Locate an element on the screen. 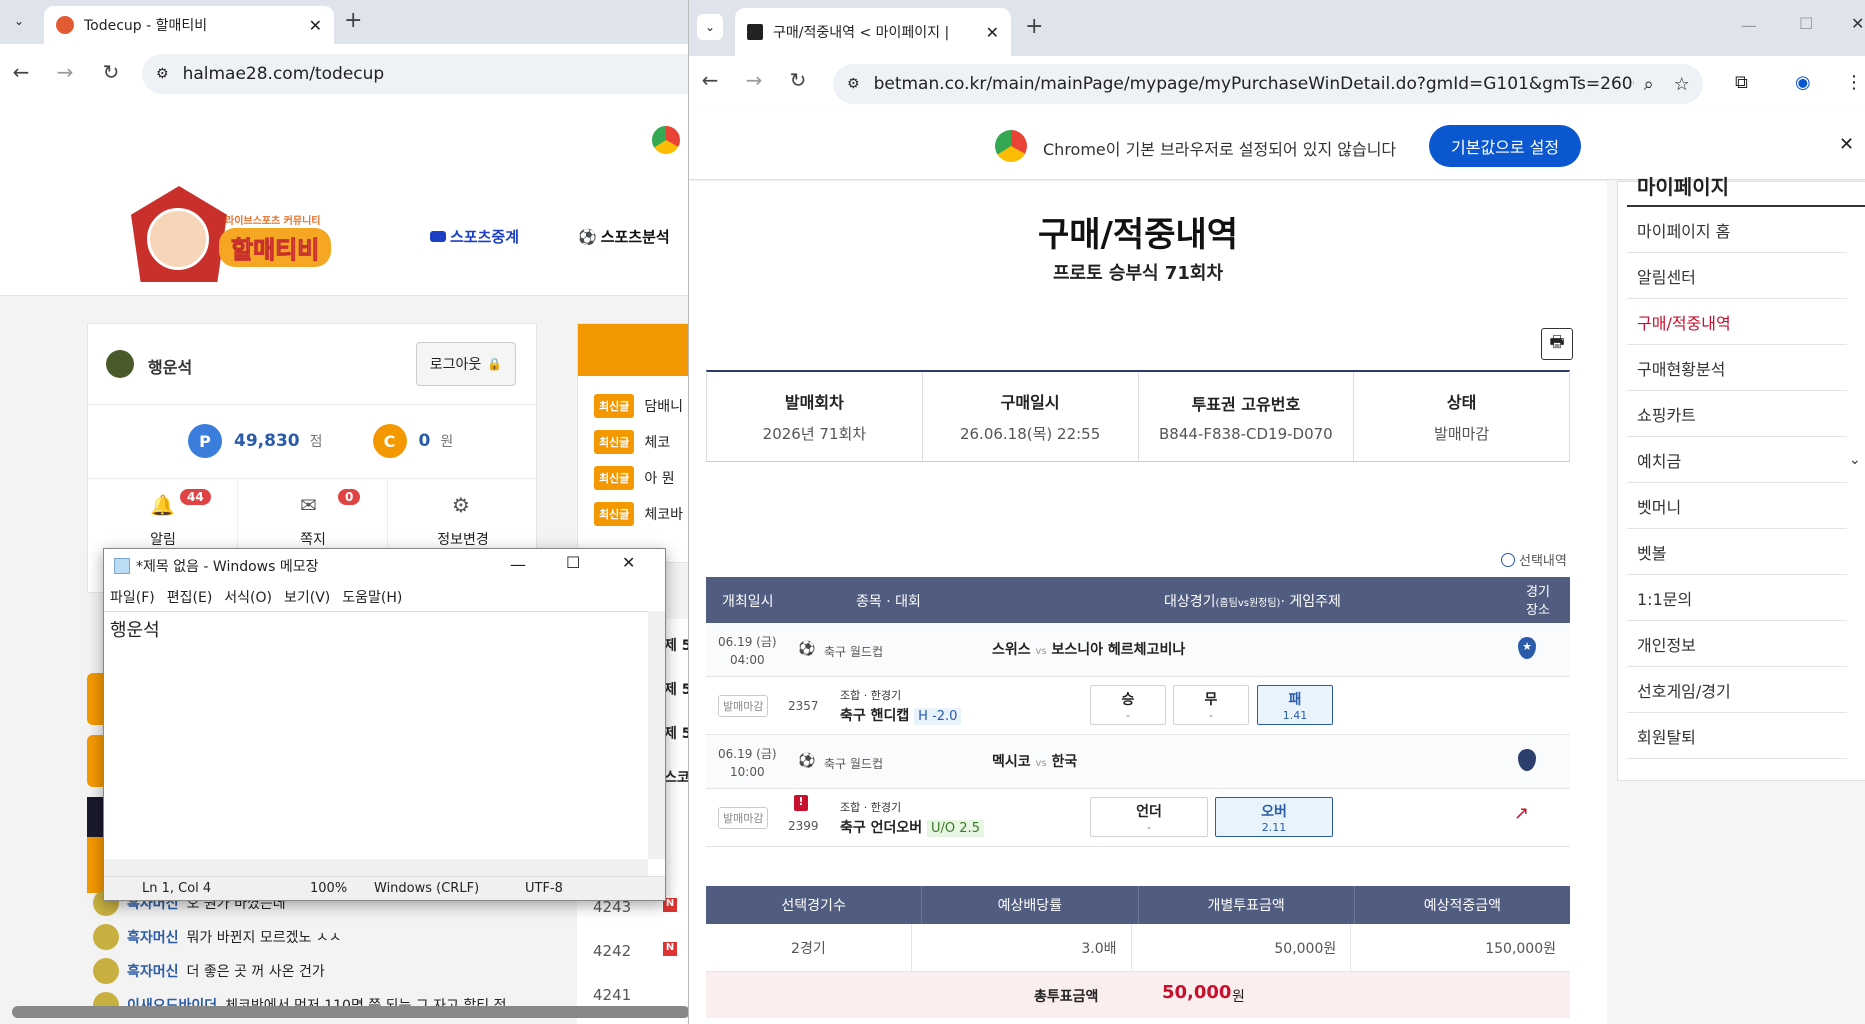  vertical-scrollbar is located at coordinates (656, 735).